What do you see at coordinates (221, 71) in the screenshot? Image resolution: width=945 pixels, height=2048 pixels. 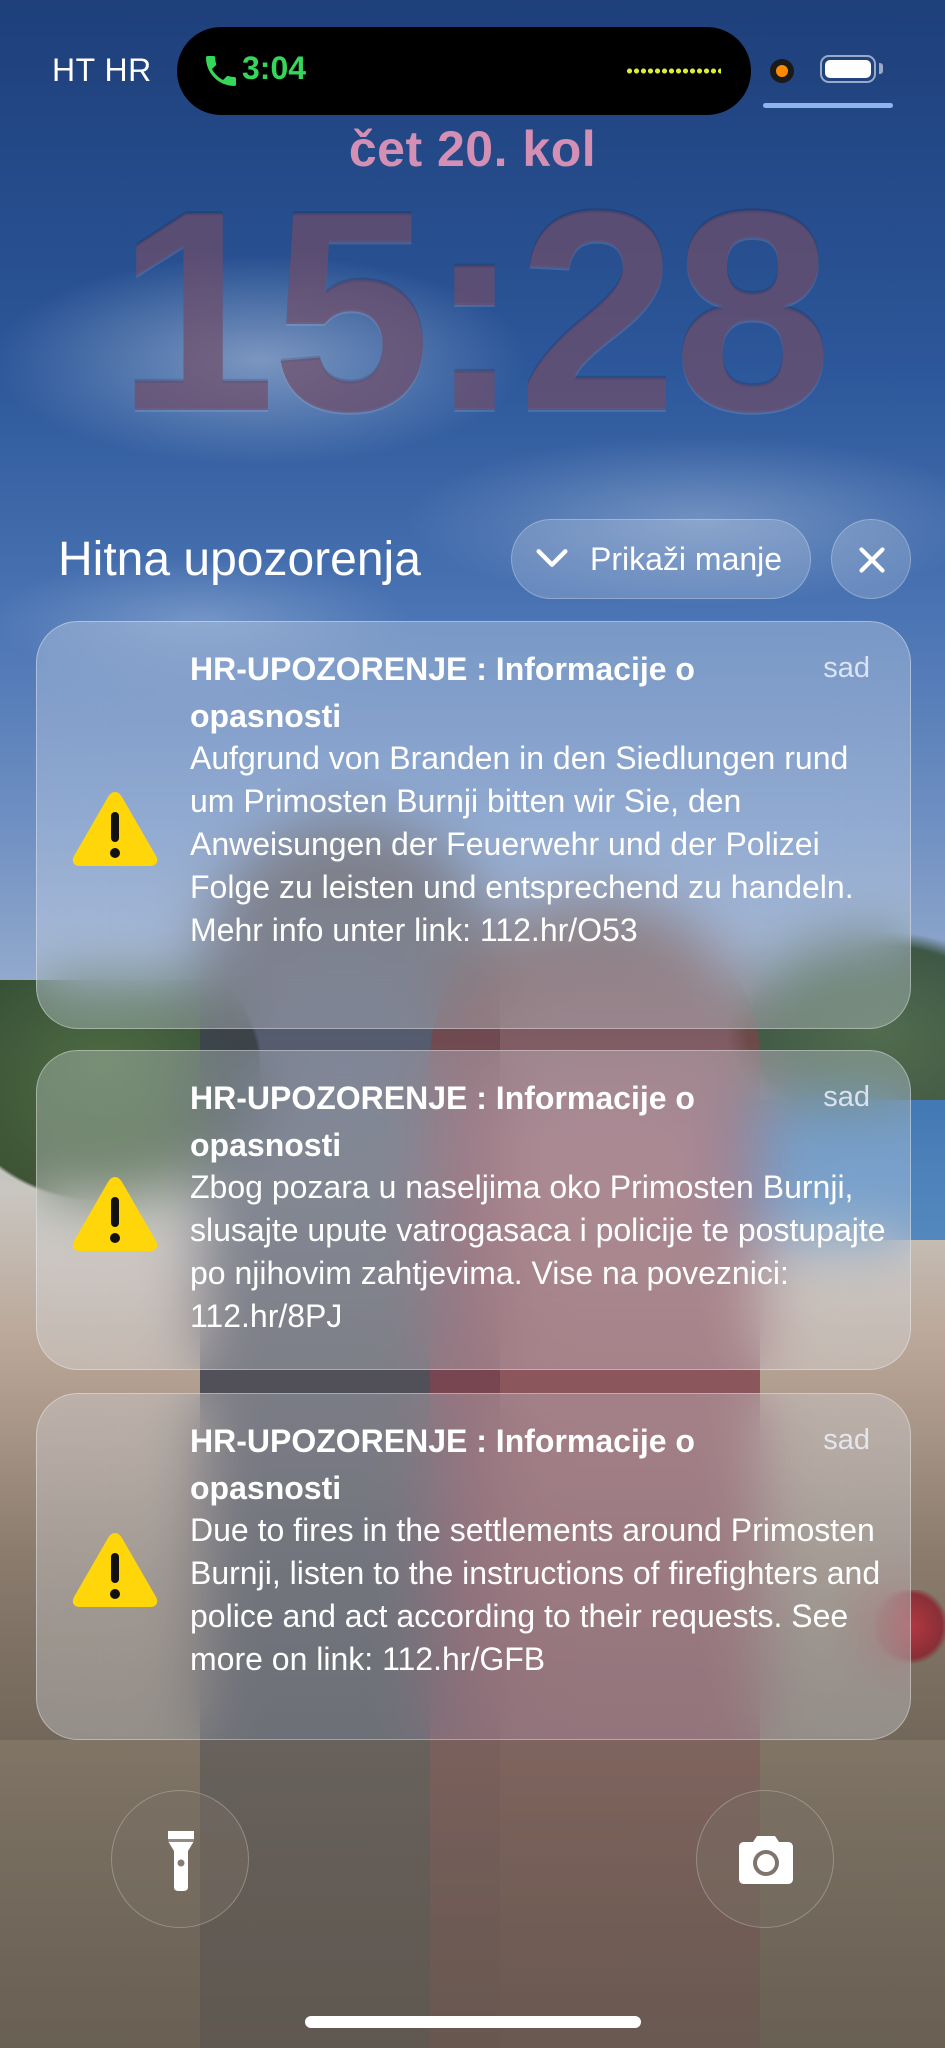 I see `phone-icon` at bounding box center [221, 71].